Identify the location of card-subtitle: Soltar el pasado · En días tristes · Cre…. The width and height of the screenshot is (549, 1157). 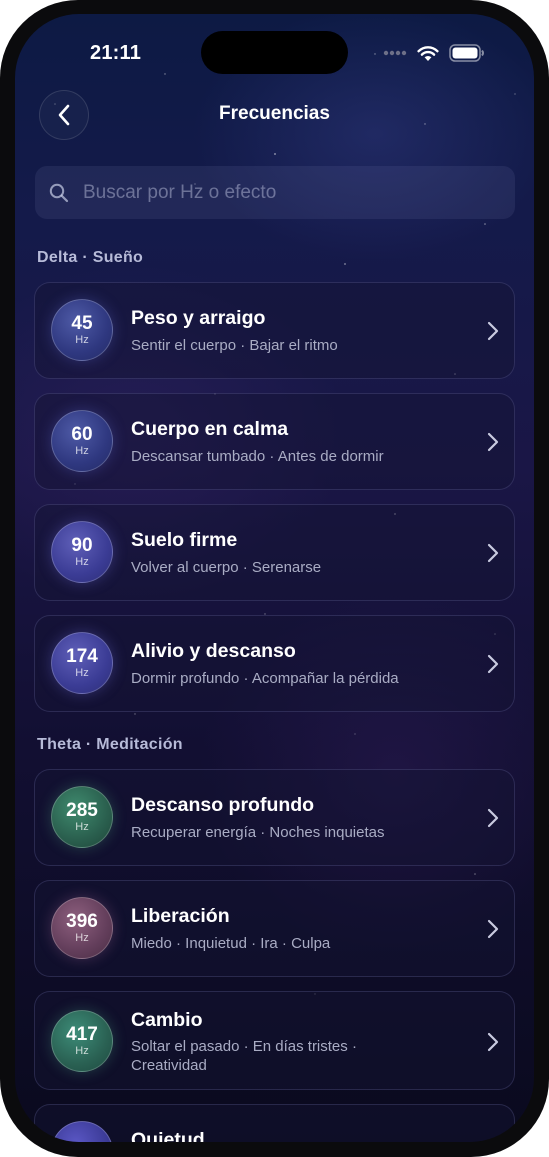
(244, 1056).